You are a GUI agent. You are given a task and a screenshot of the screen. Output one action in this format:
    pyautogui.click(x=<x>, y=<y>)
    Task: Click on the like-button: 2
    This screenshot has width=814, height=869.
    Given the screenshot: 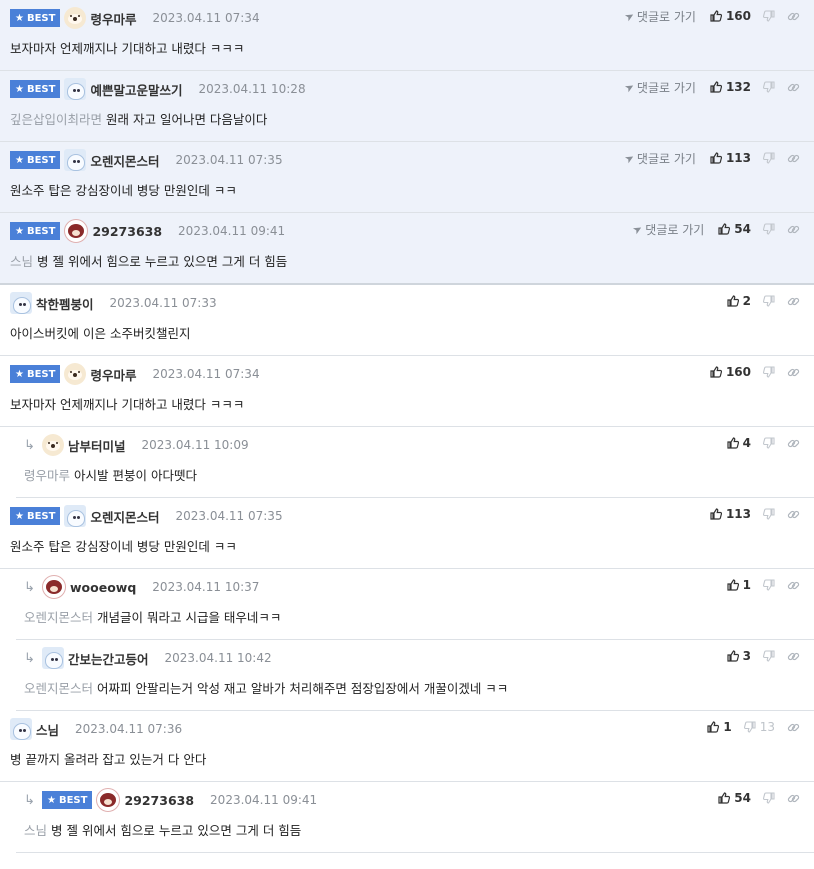 What is the action you would take?
    pyautogui.click(x=739, y=301)
    